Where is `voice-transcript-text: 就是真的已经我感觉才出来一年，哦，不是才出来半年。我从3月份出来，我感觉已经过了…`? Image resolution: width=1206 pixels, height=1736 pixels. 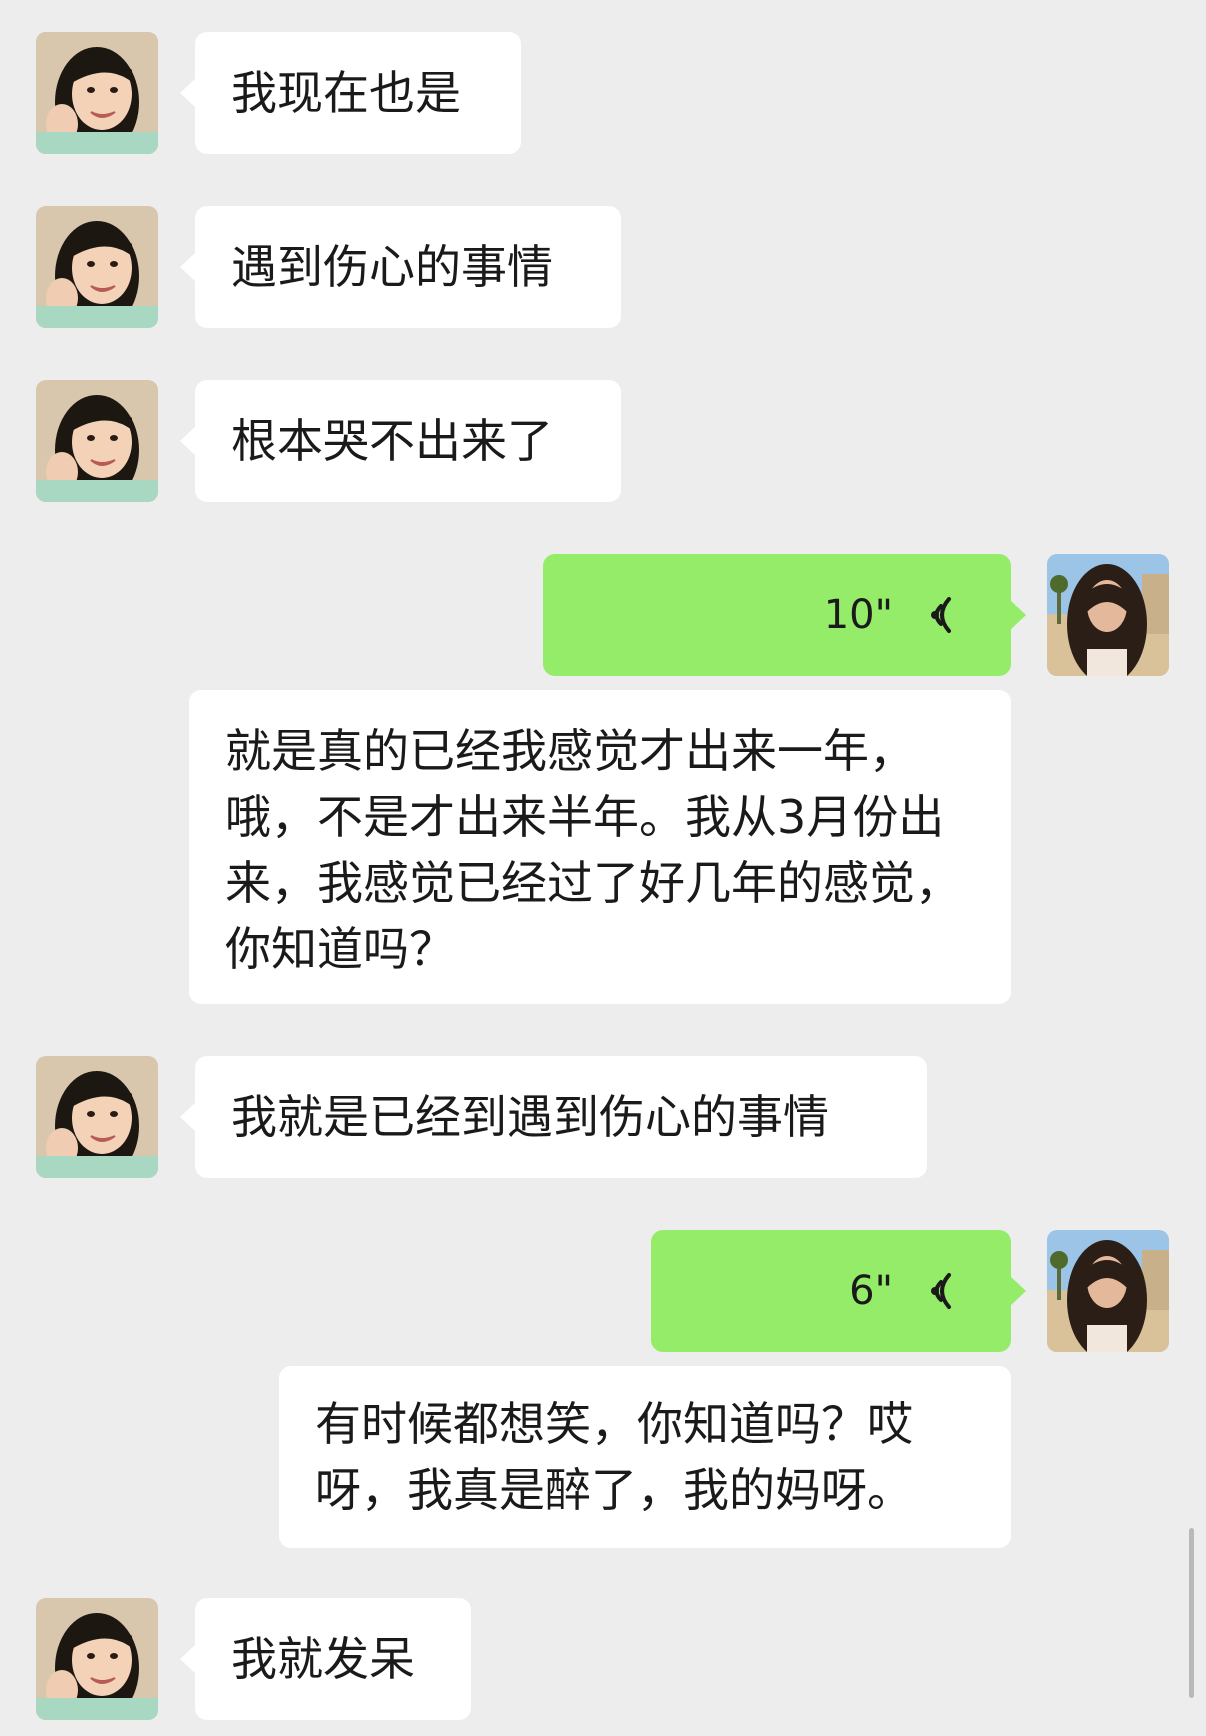 voice-transcript-text: 就是真的已经我感觉才出来一年，哦，不是才出来半年。我从3月份出来，我感觉已经过了… is located at coordinates (593, 850).